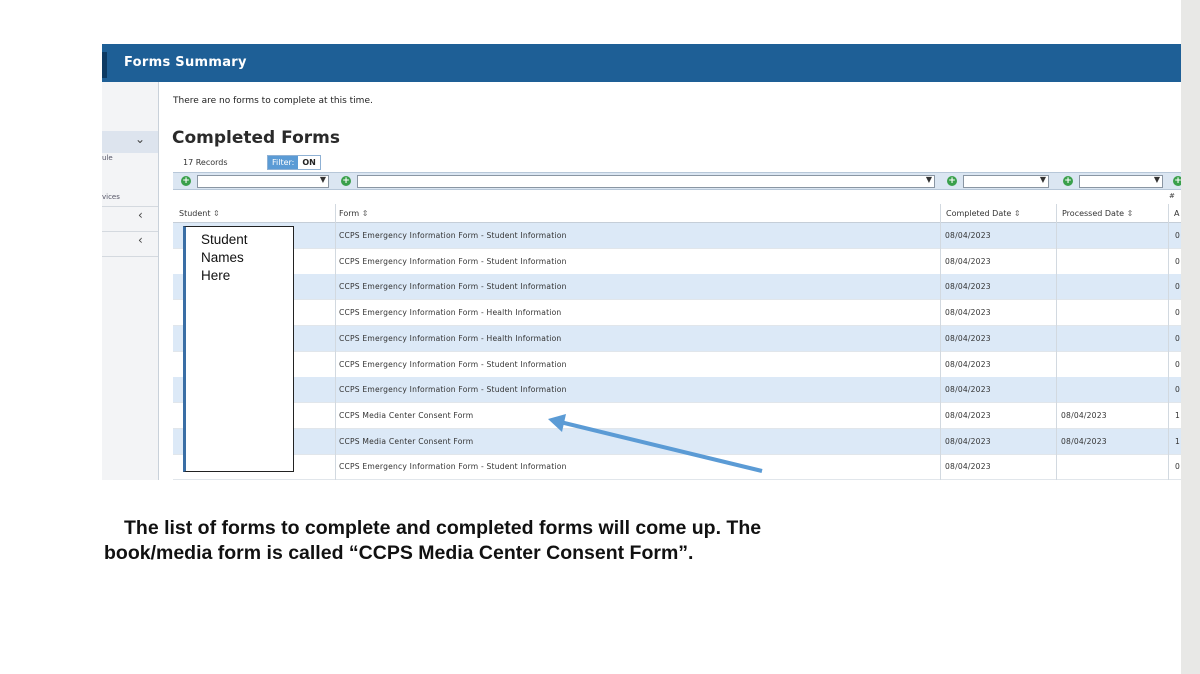 The image size is (1200, 674). Describe the element at coordinates (1097, 213) in the screenshot. I see `column-header-processed-date: Processed Date ⇕` at that location.